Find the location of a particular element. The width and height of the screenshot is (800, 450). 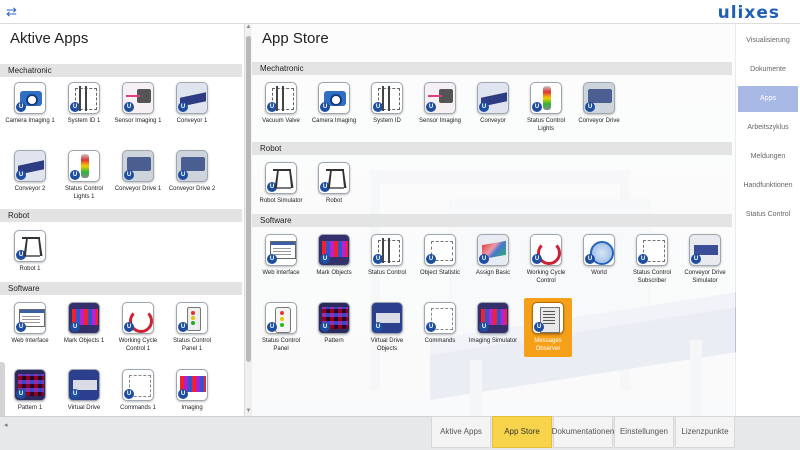

app-tile-virtual-drive: U Virtual Drive is located at coordinates (84, 390).